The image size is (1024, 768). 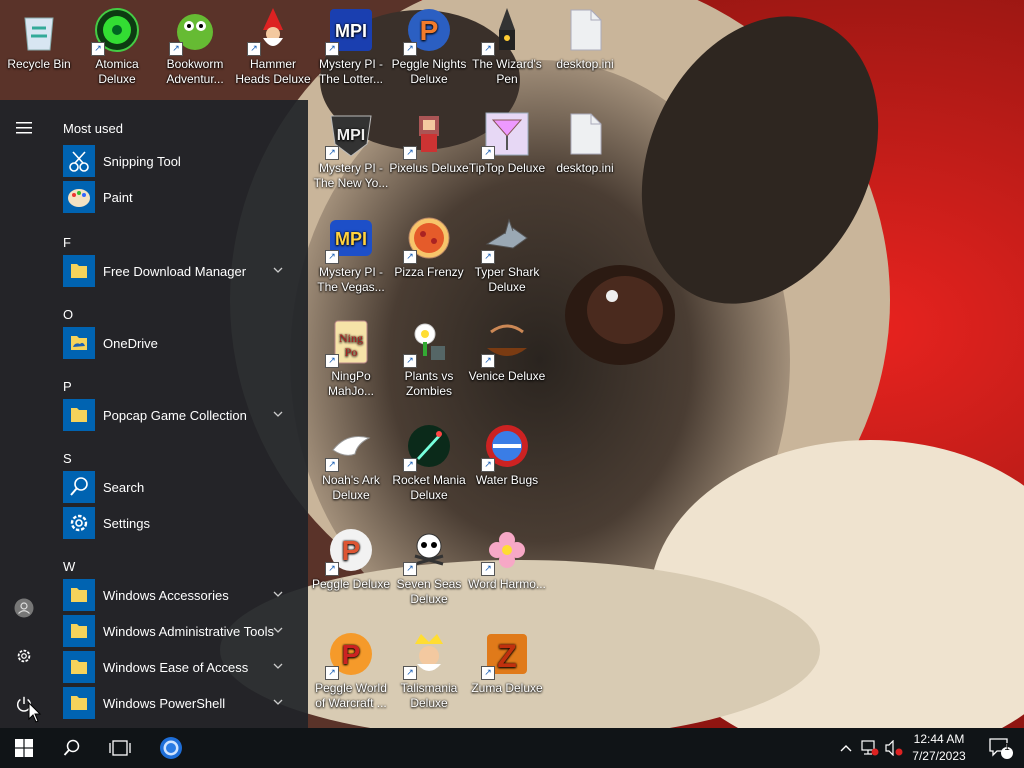 What do you see at coordinates (69, 566) in the screenshot?
I see `group-letter-header: W` at bounding box center [69, 566].